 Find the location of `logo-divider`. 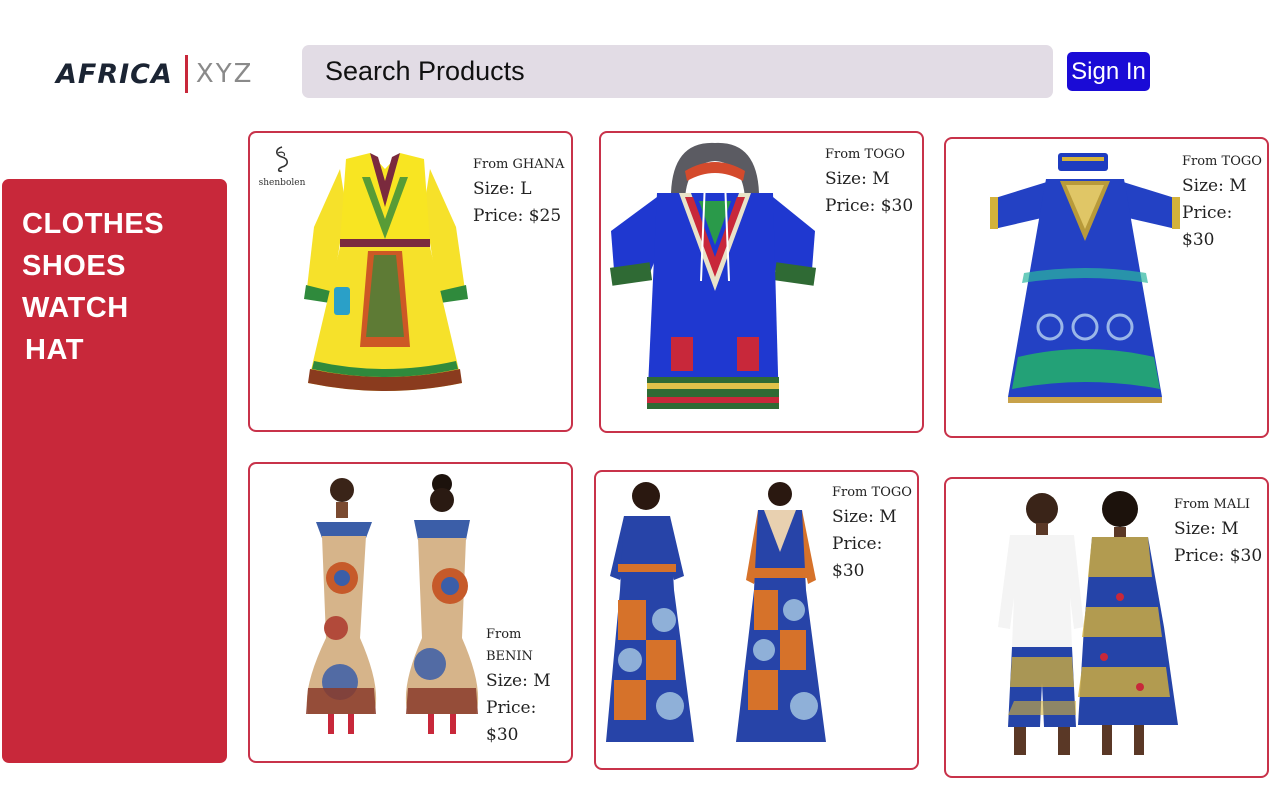

logo-divider is located at coordinates (186, 74).